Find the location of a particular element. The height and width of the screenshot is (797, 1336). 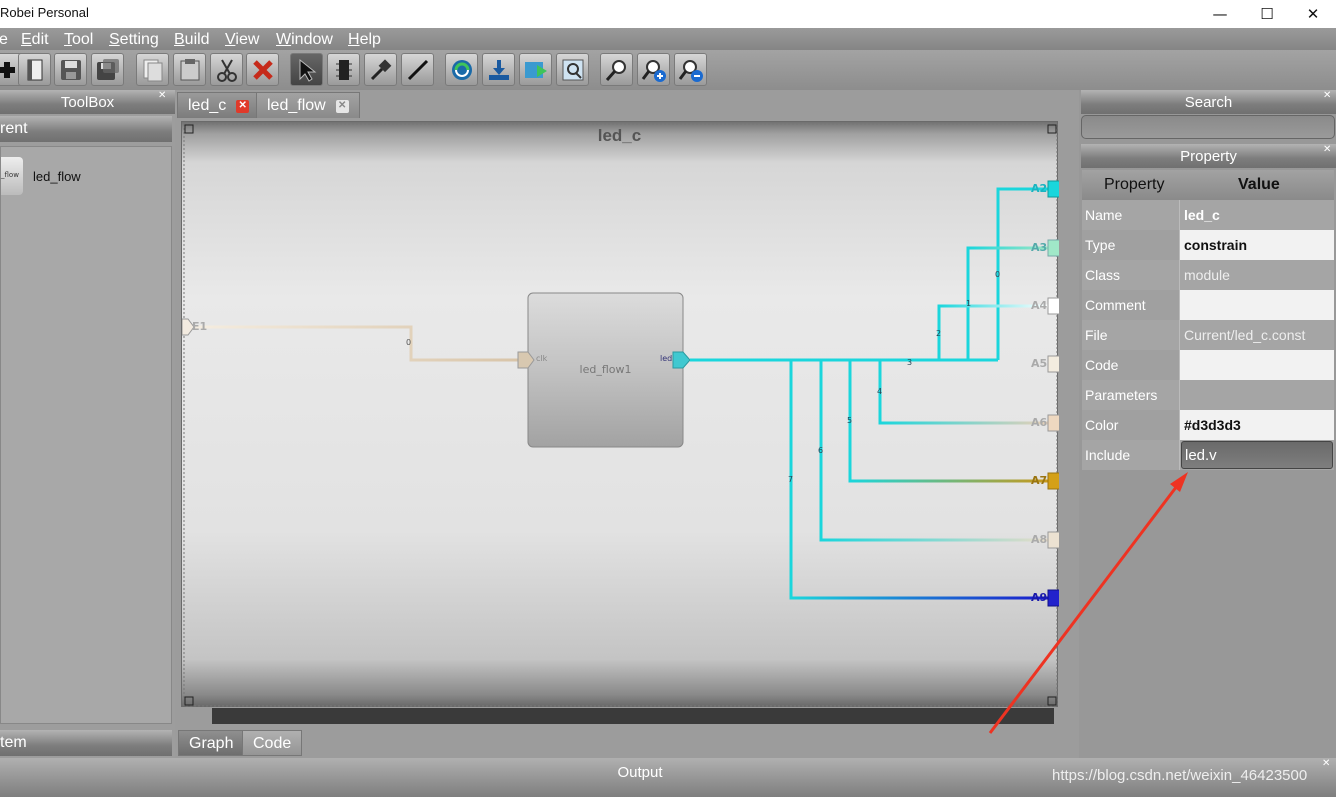

wire-label-7: 7 is located at coordinates (791, 479).